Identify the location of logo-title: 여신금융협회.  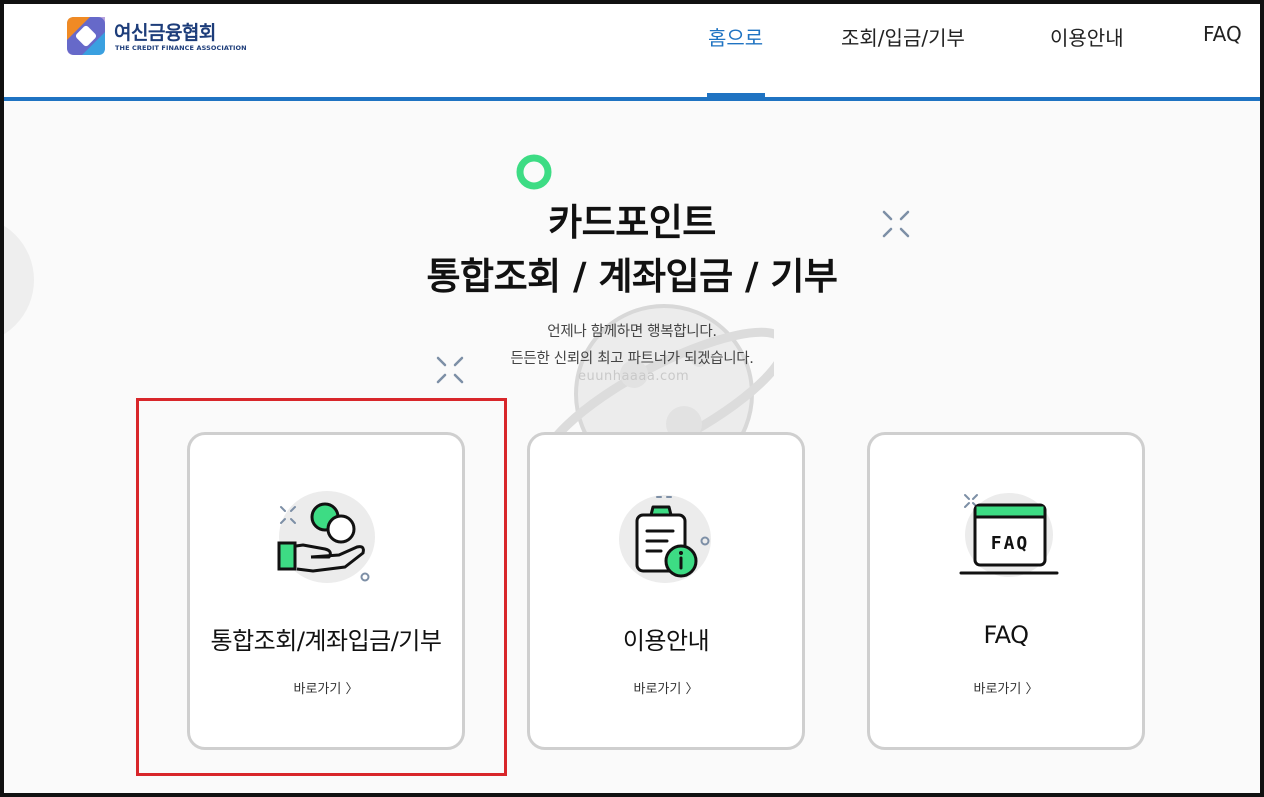
(165, 33).